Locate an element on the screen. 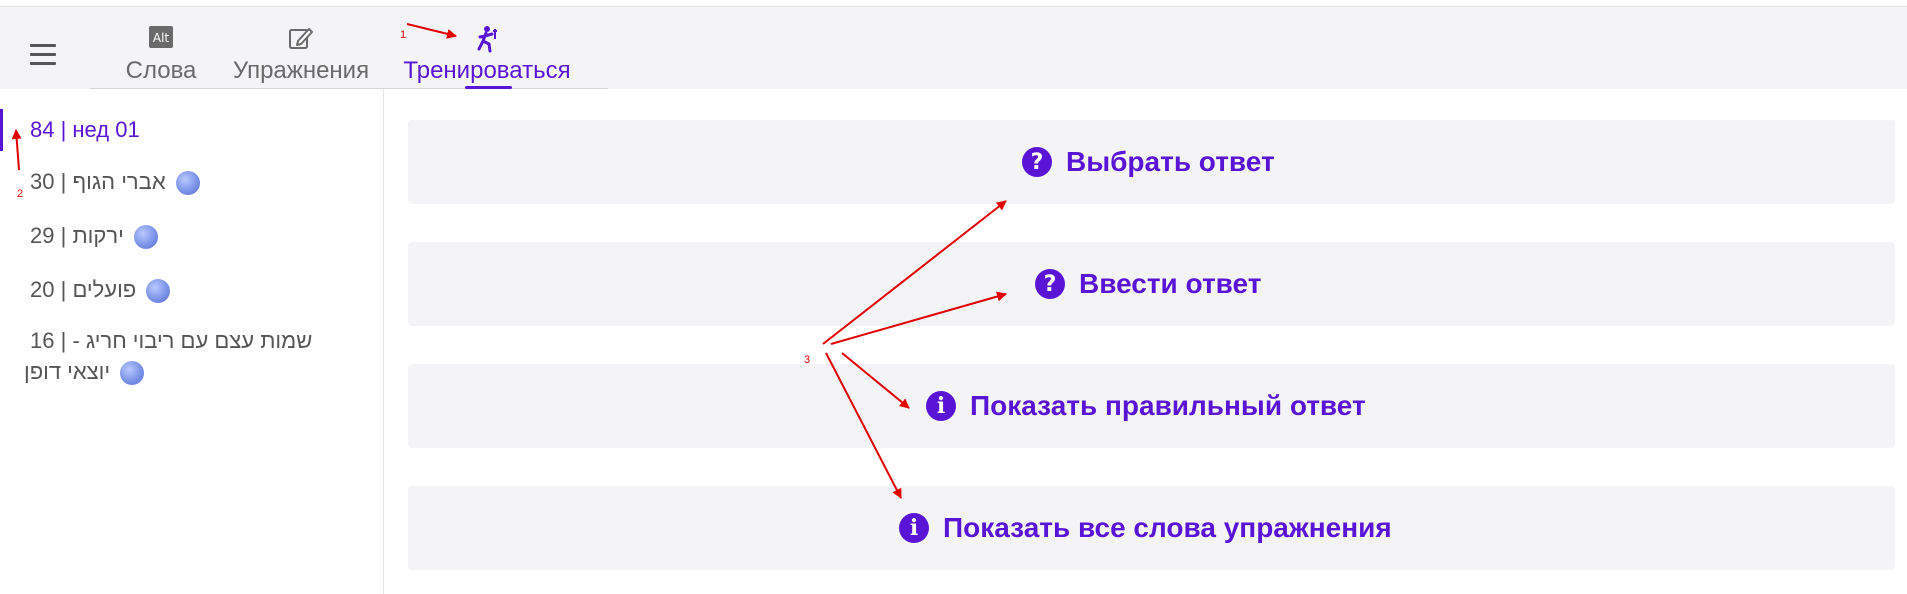  top-border is located at coordinates (953, 3).